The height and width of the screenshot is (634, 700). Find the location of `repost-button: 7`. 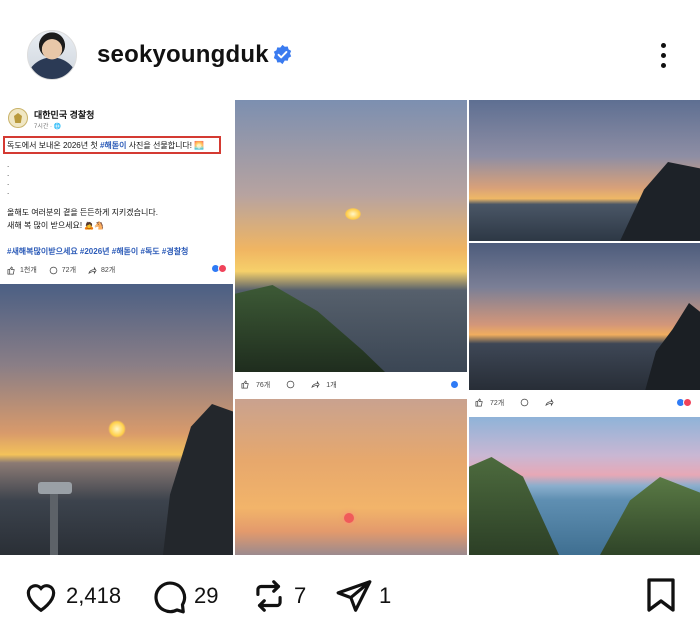

repost-button: 7 is located at coordinates (278, 596).